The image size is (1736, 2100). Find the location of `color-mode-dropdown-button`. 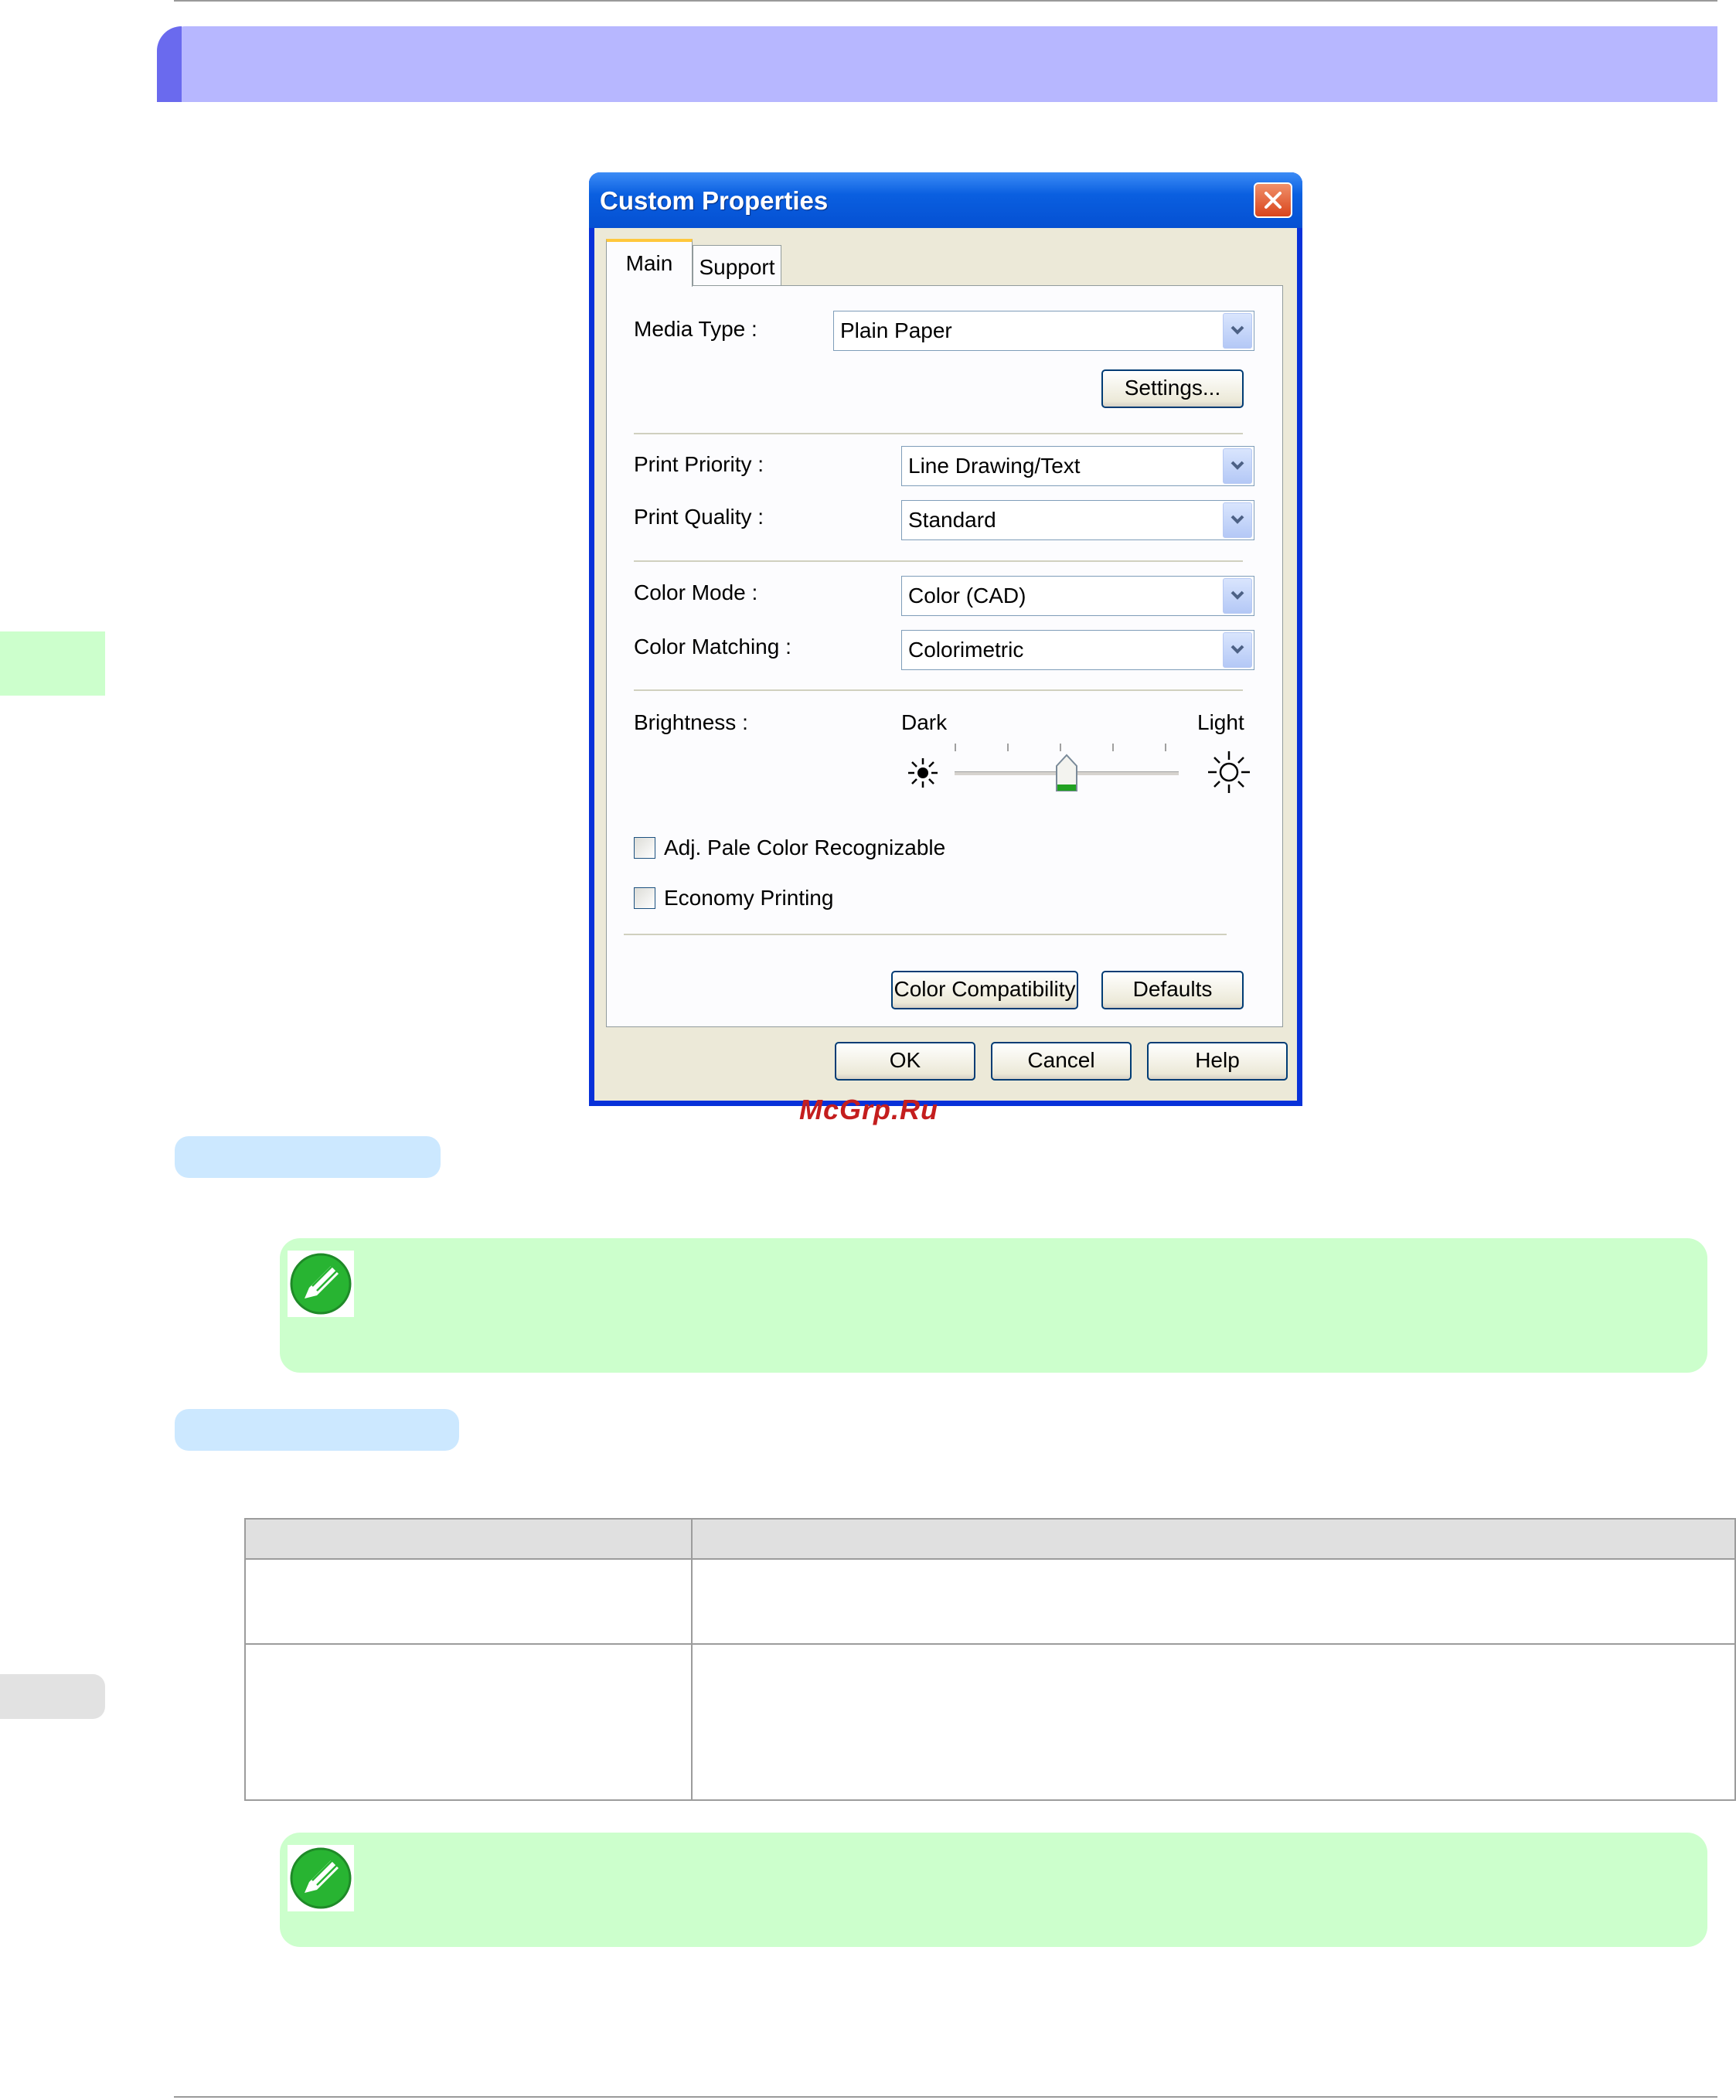

color-mode-dropdown-button is located at coordinates (1237, 596).